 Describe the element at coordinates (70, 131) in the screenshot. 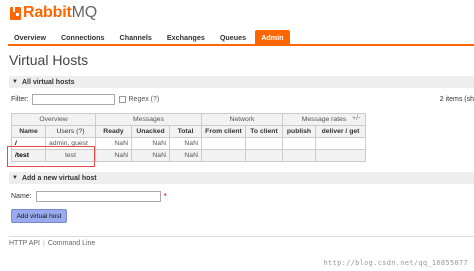

I see `col-users: Users (?)` at that location.